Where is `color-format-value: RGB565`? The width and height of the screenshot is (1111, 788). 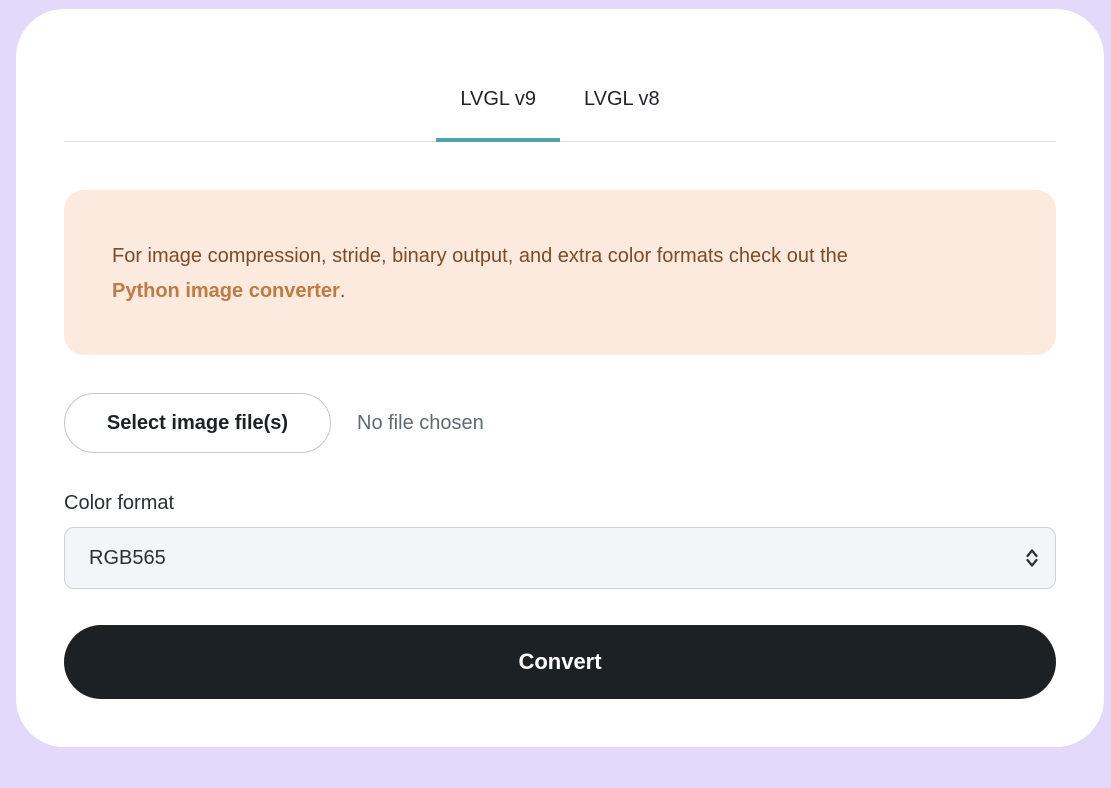 color-format-value: RGB565 is located at coordinates (127, 558).